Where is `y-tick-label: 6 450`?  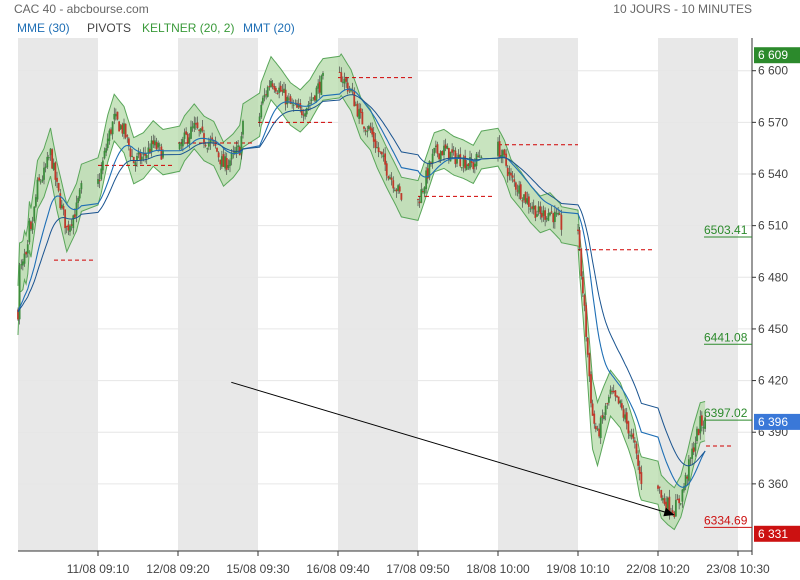
y-tick-label: 6 450 is located at coordinates (773, 329).